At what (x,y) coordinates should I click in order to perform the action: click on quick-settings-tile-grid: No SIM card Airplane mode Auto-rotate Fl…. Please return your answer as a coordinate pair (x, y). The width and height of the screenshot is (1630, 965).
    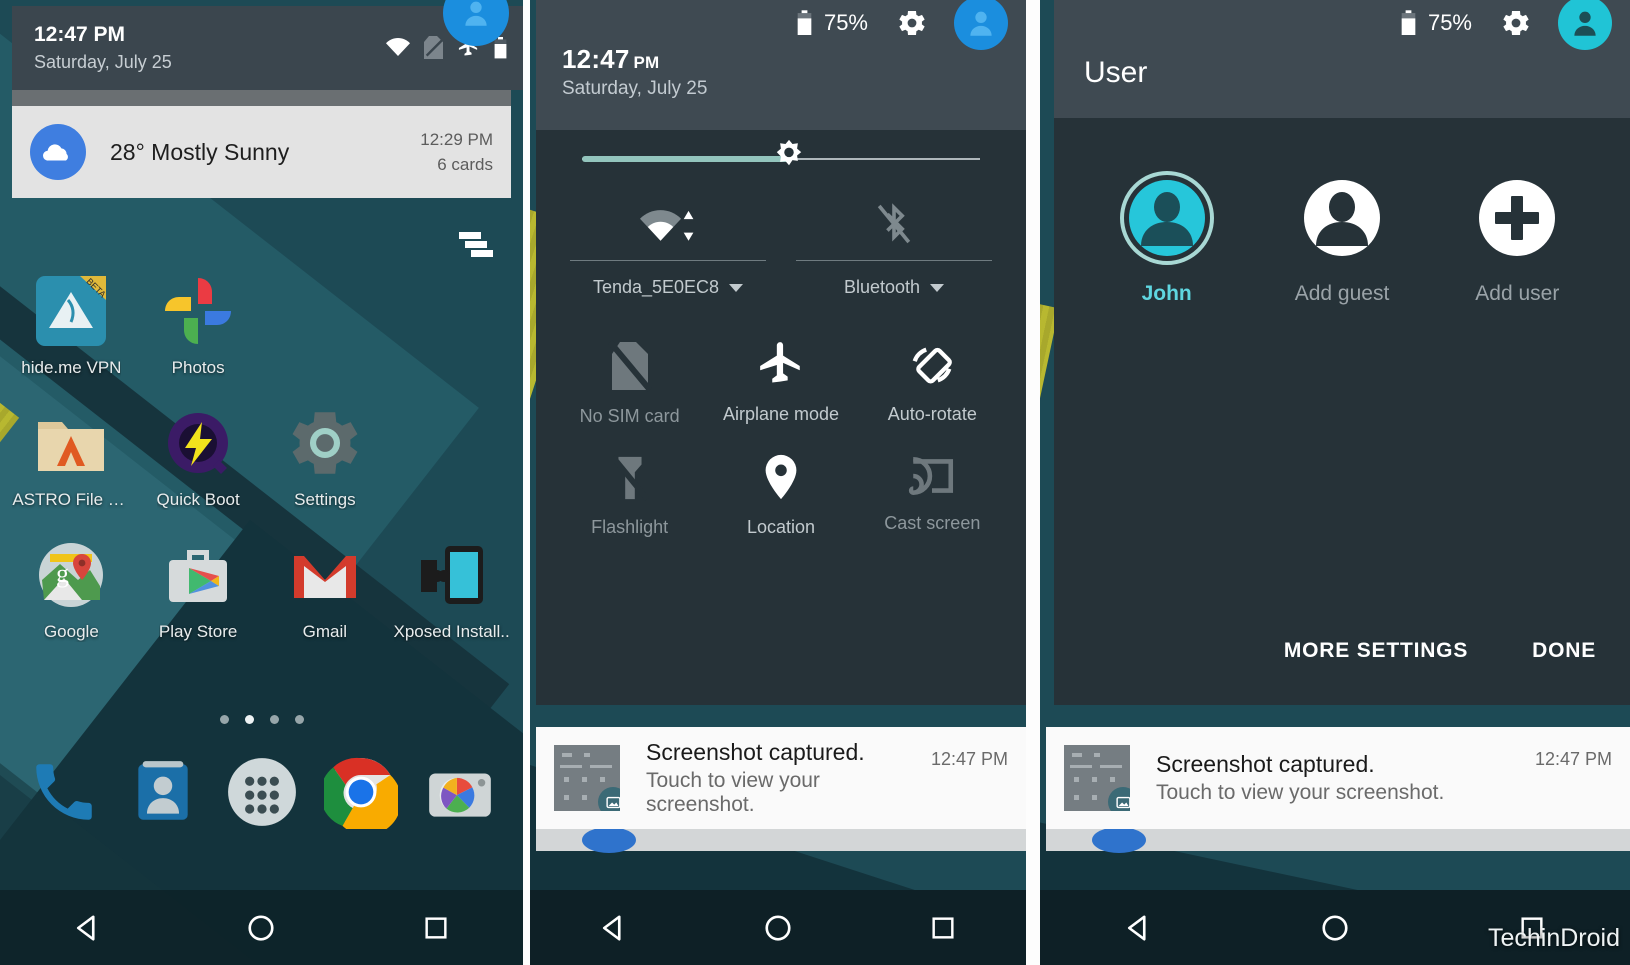
    Looking at the image, I should click on (781, 418).